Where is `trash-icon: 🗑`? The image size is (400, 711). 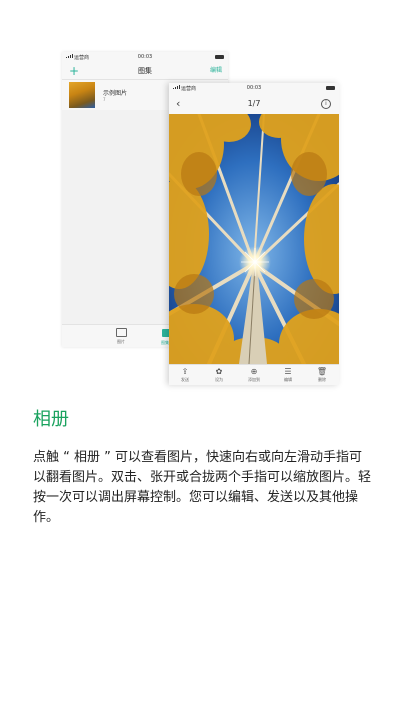 trash-icon: 🗑 is located at coordinates (322, 371).